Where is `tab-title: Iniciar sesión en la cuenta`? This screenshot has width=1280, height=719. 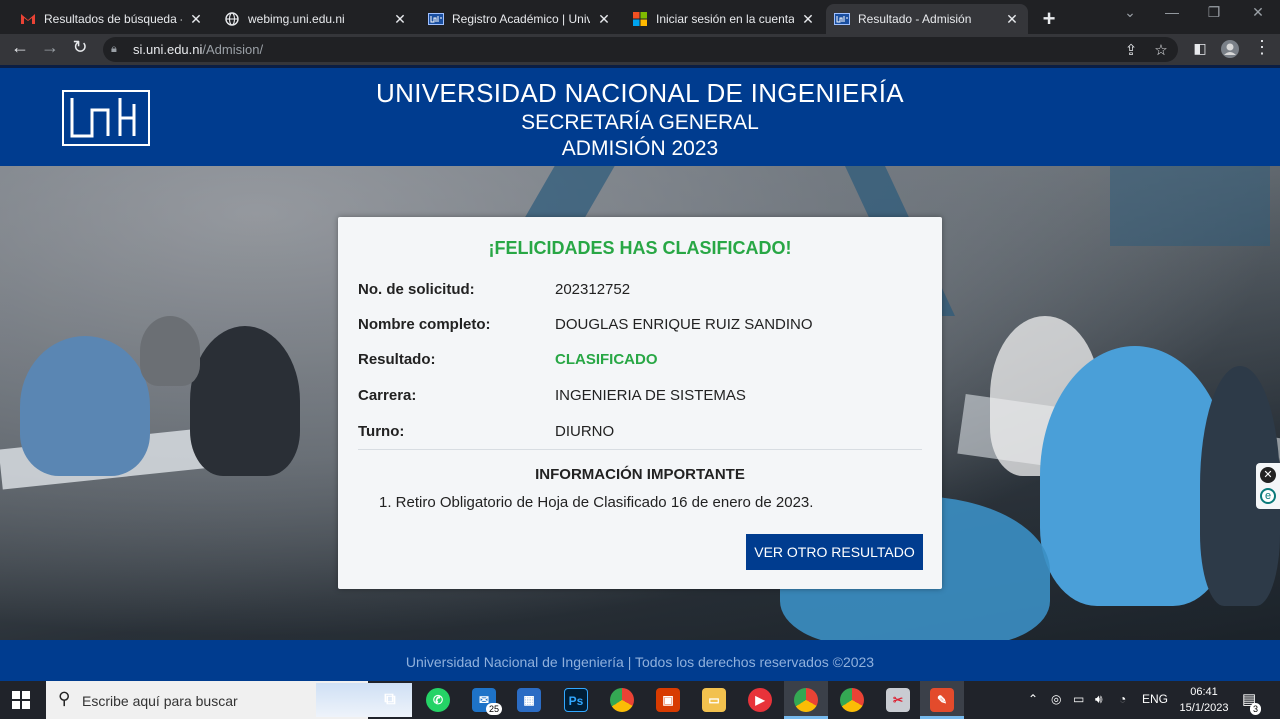
tab-title: Iniciar sesión en la cuenta is located at coordinates (725, 19).